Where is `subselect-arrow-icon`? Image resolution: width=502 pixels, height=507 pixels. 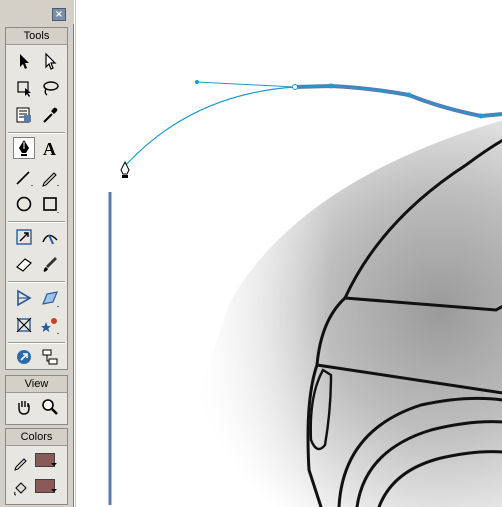 subselect-arrow-icon is located at coordinates (51, 61).